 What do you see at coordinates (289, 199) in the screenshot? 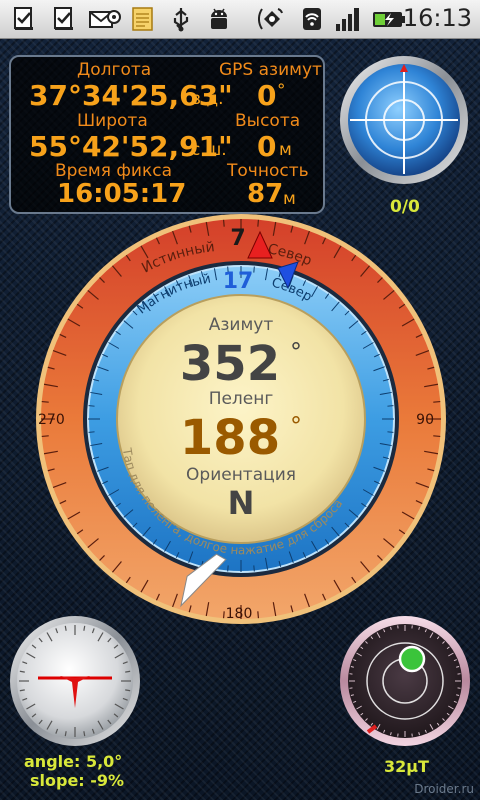
I see `accuracy-unit: м` at bounding box center [289, 199].